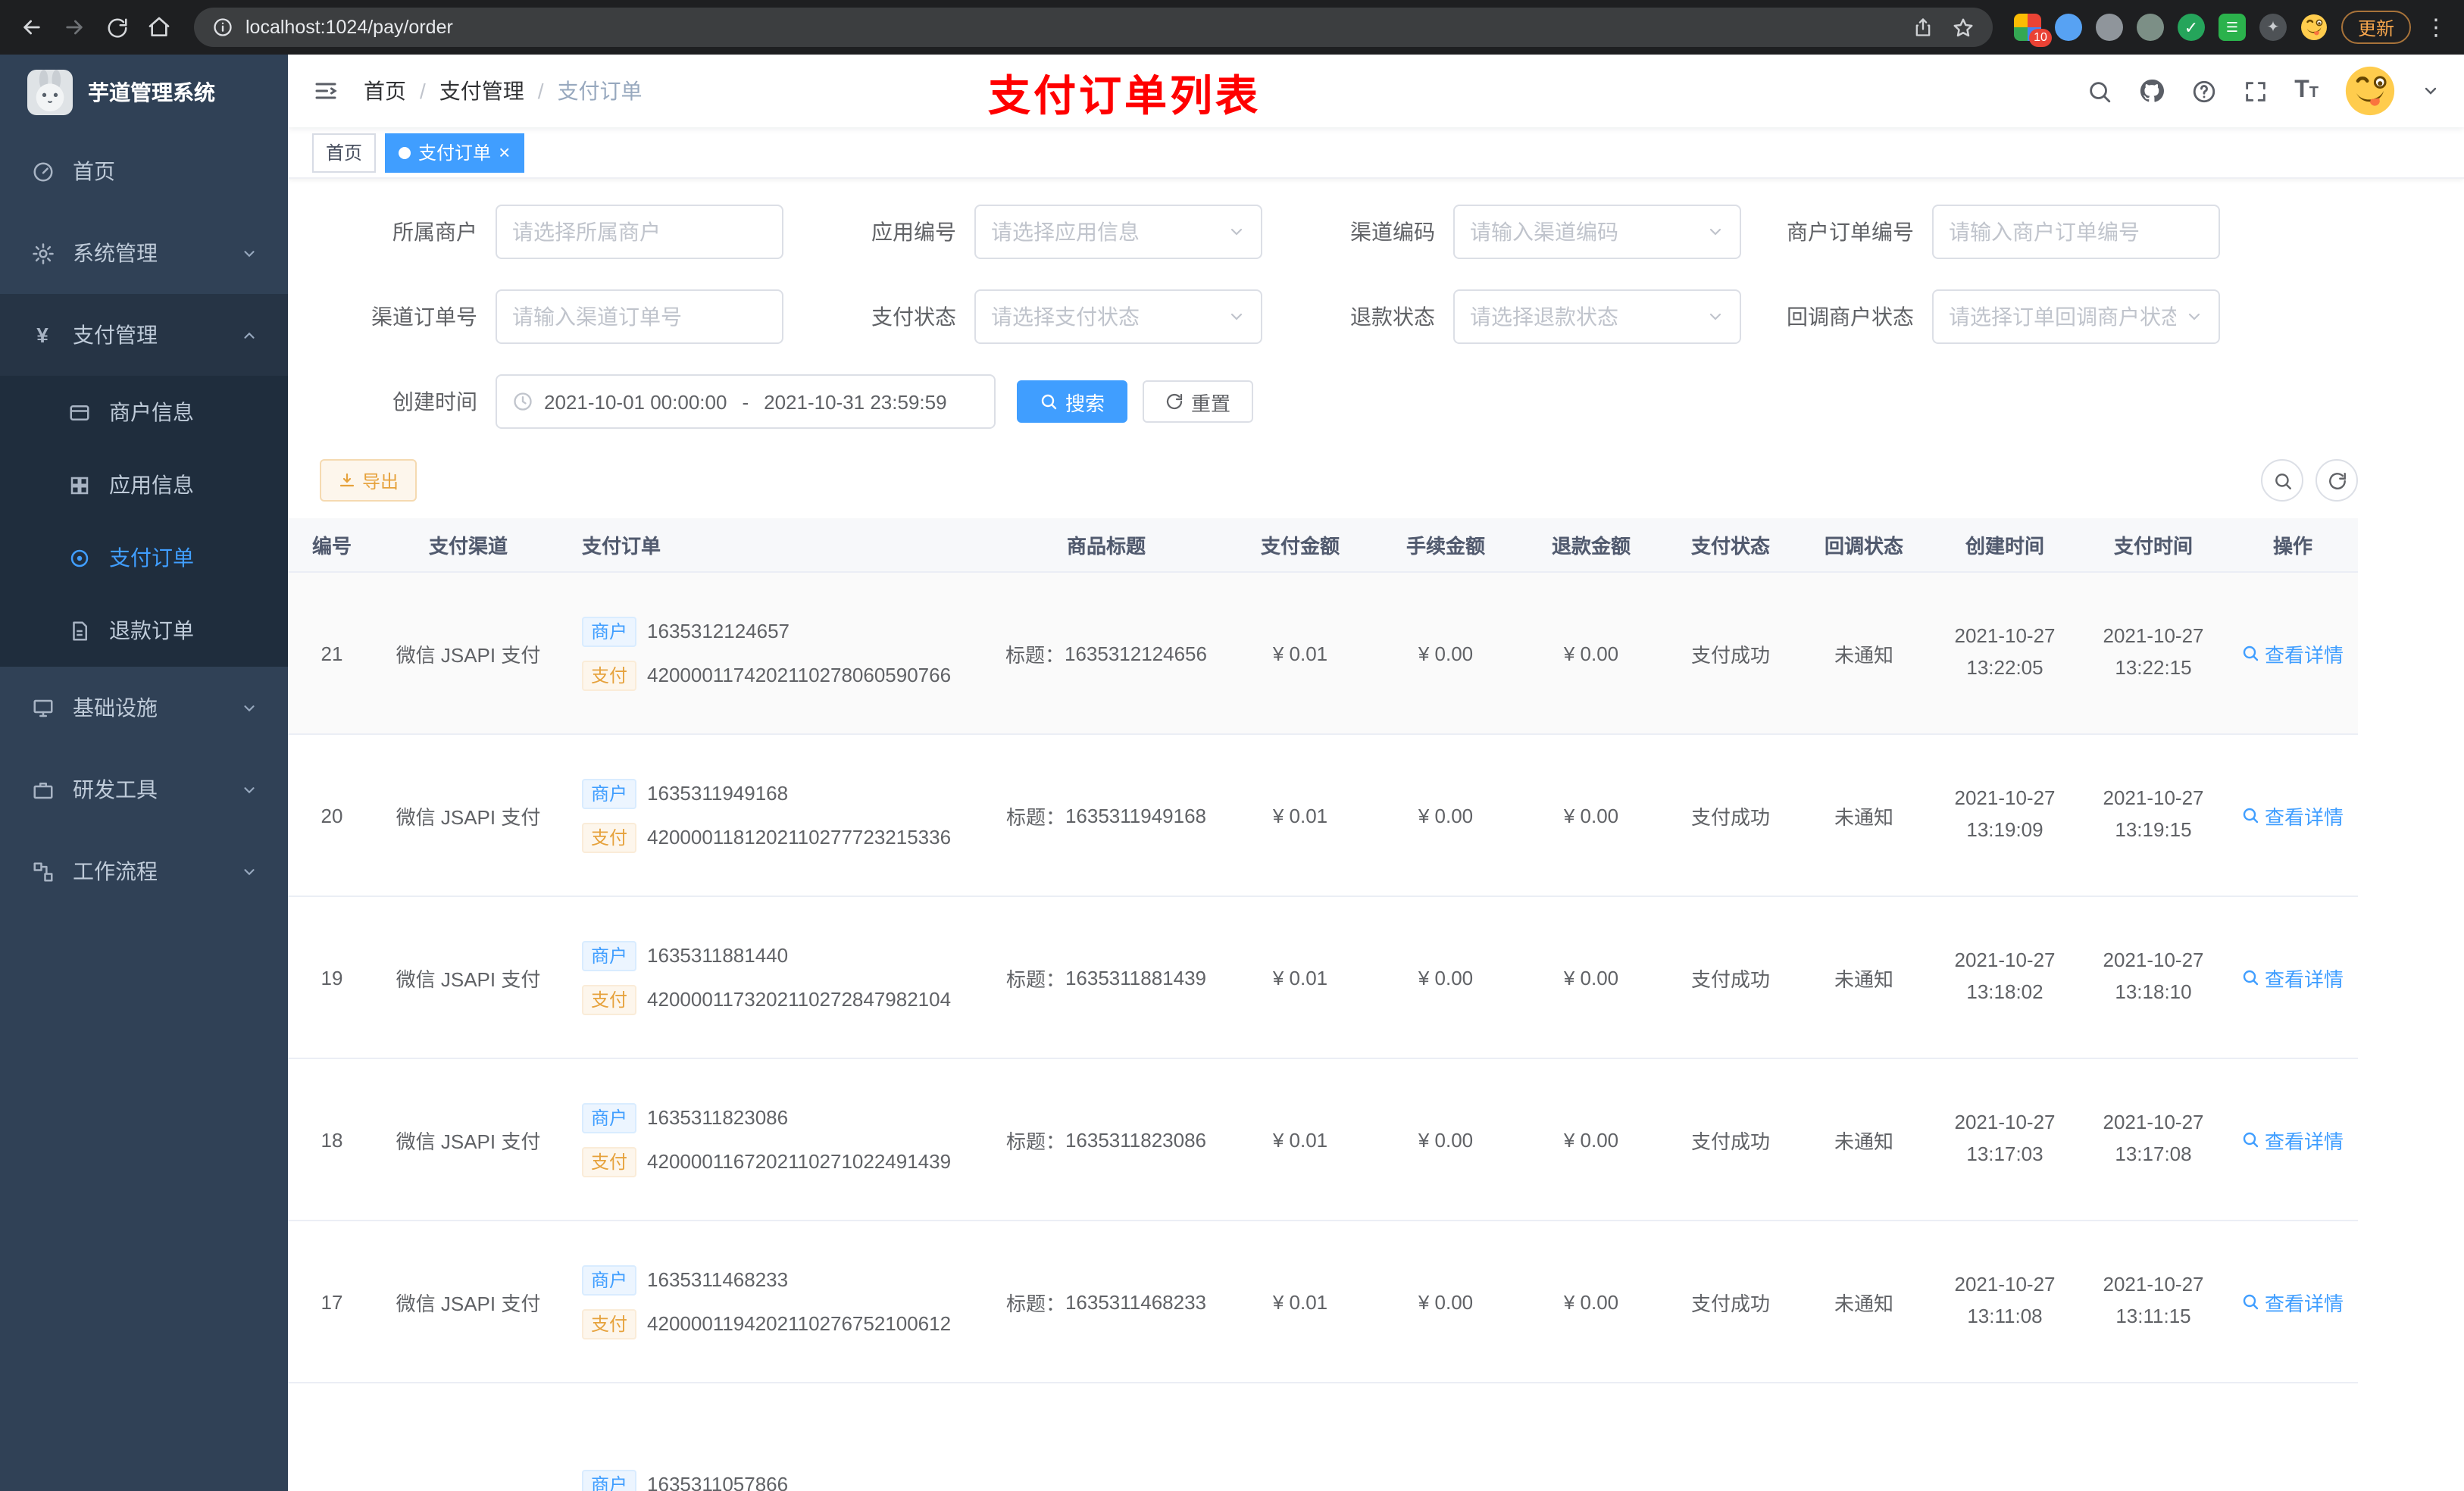  I want to click on logo: 芋道管理系统, so click(144, 92).